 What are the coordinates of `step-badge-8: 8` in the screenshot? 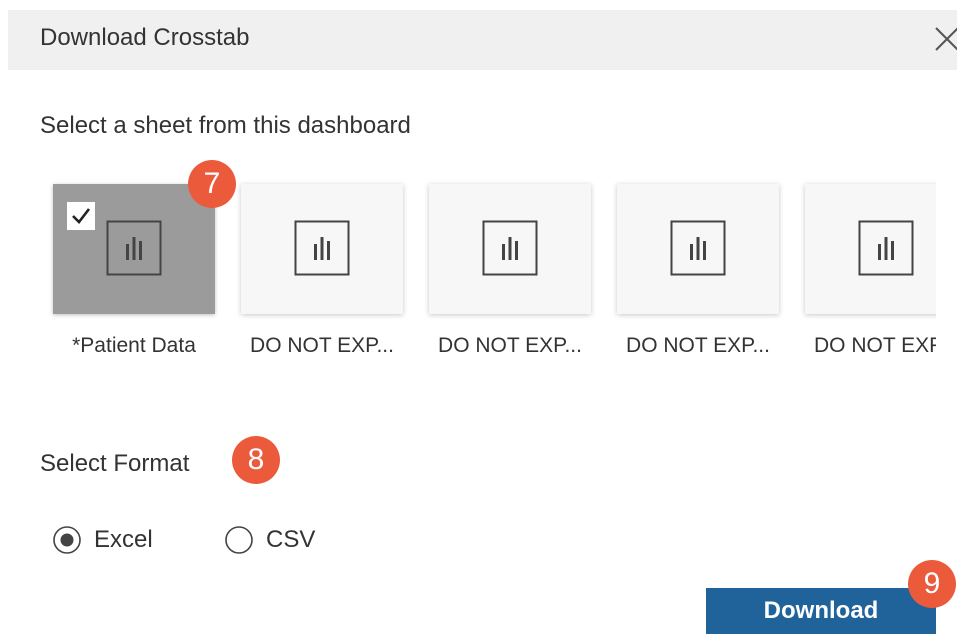 It's located at (256, 460).